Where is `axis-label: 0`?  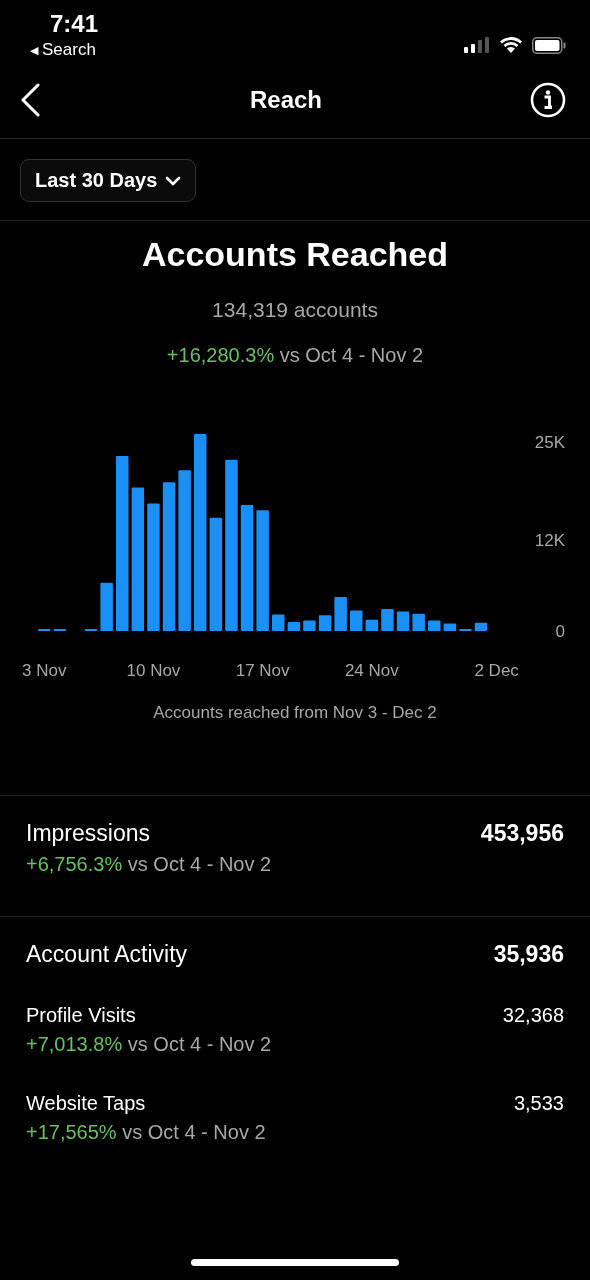
axis-label: 0 is located at coordinates (560, 631).